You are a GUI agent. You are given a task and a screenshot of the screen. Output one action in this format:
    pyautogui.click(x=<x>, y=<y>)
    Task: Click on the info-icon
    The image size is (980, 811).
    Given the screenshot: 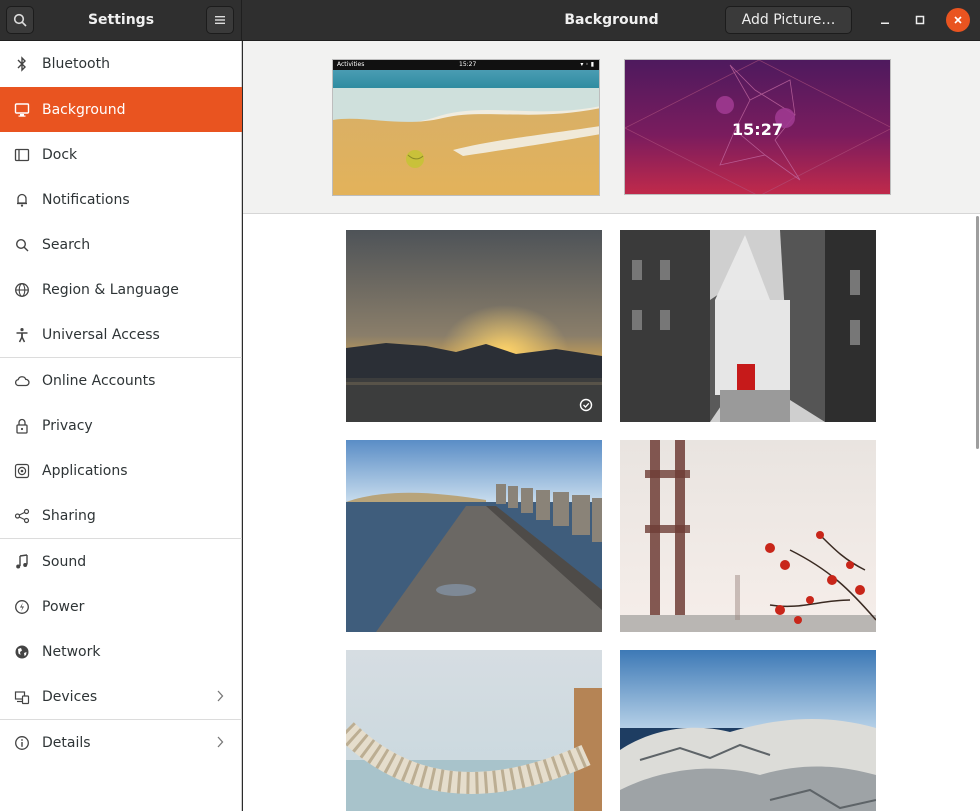 What is the action you would take?
    pyautogui.click(x=22, y=743)
    